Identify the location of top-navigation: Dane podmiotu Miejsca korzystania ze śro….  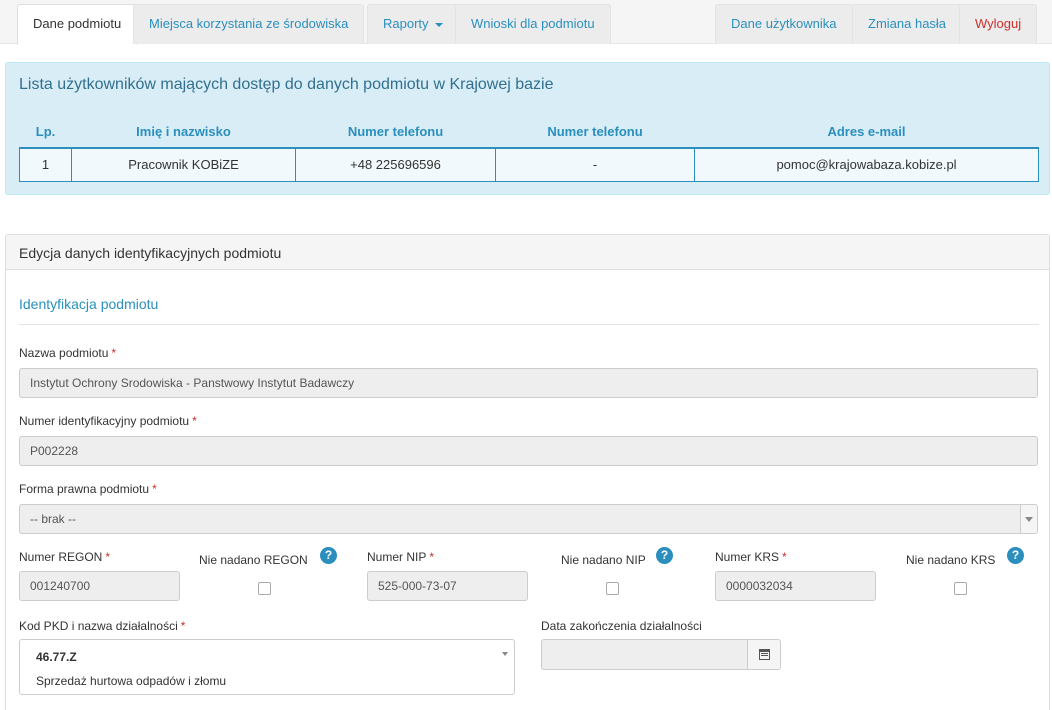
(526, 22).